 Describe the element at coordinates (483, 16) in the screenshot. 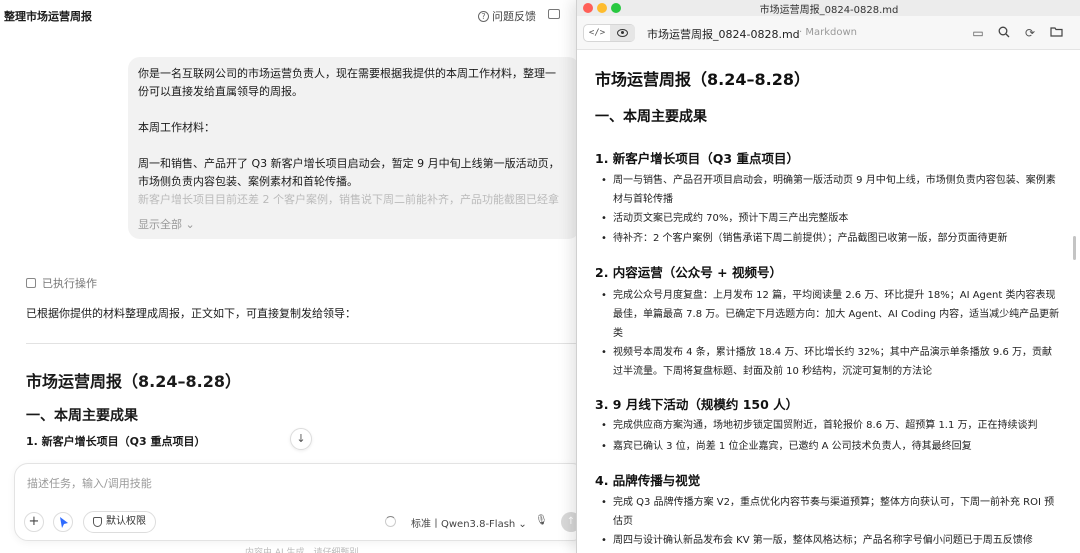

I see `question-icon: ?` at that location.